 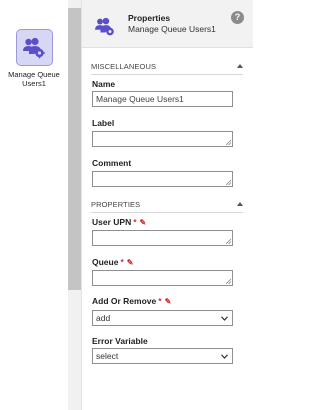 What do you see at coordinates (162, 278) in the screenshot?
I see `queue-textarea` at bounding box center [162, 278].